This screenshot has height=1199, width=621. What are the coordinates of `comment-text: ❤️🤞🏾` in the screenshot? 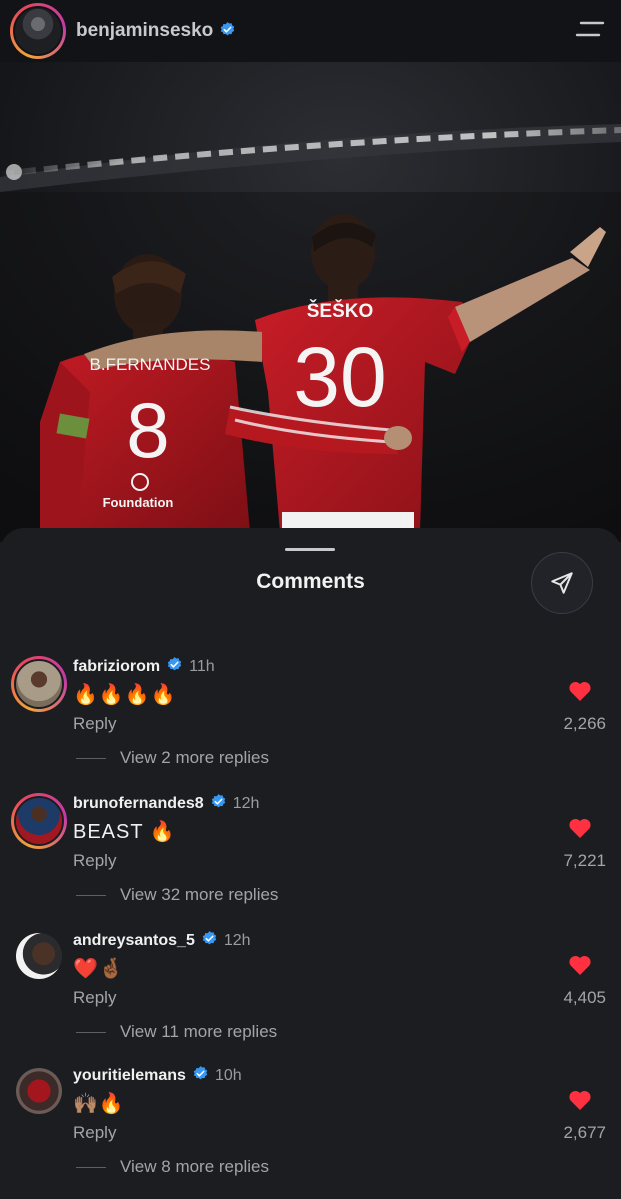 It's located at (99, 969).